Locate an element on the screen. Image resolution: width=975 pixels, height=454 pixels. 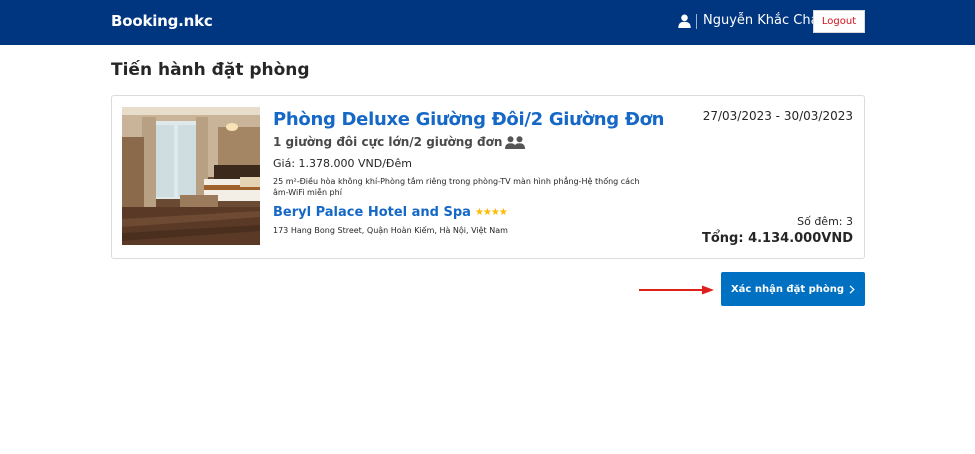
confirm-booking-button: Xác nhận đặt phòng is located at coordinates (793, 289).